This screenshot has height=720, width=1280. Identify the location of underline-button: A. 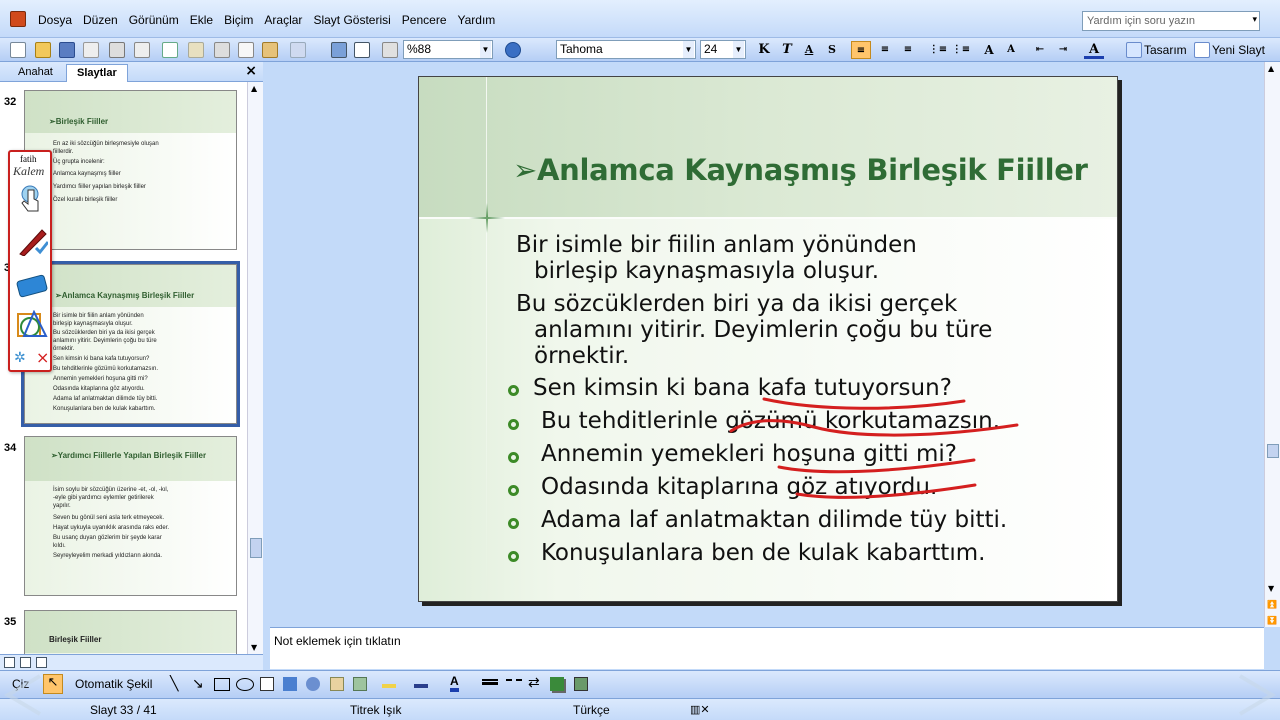
(809, 50).